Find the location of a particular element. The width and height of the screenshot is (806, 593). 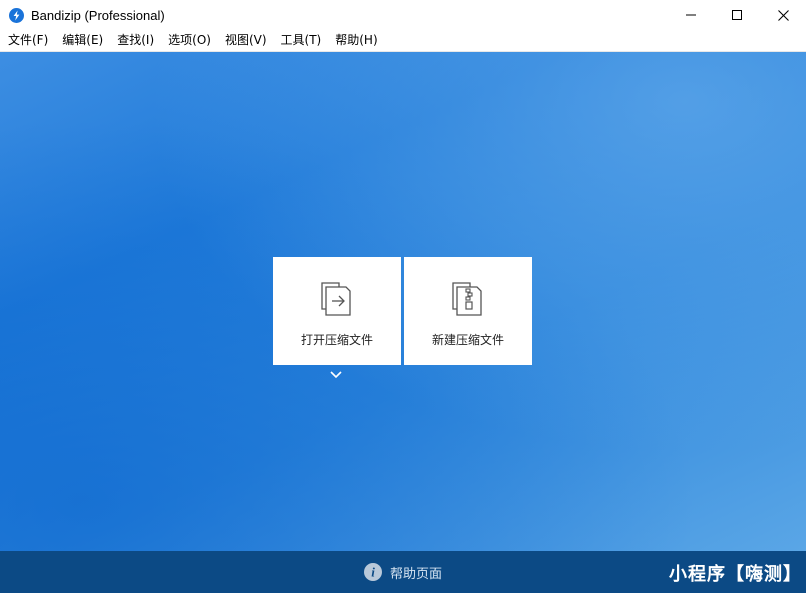

minimize-icon is located at coordinates (691, 15).